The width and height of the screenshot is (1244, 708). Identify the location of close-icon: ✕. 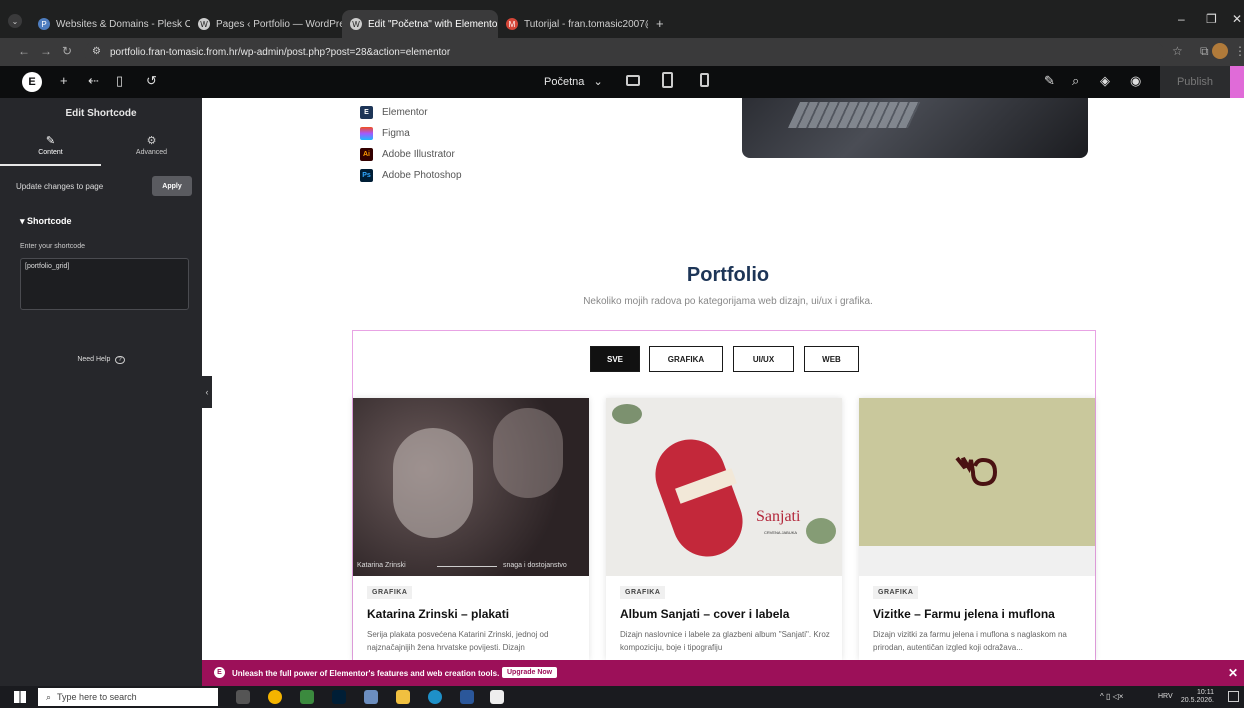
(1233, 673).